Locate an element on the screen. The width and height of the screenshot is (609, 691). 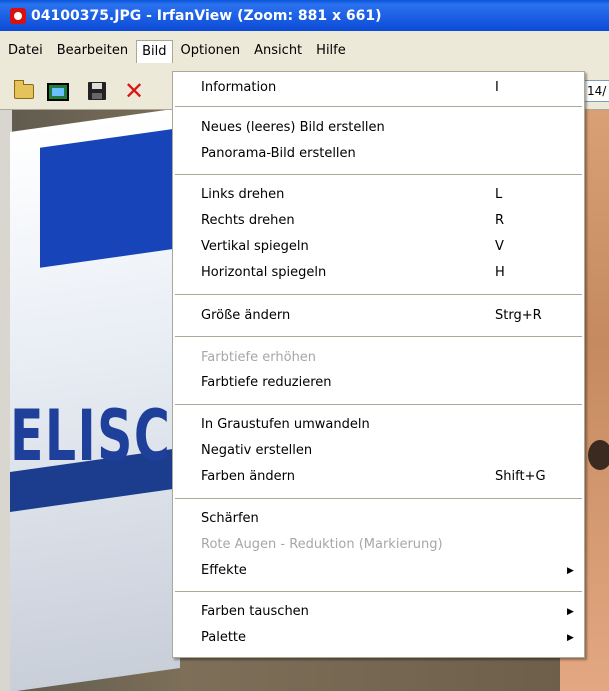
menu-item-effekte: Effekte ▶ is located at coordinates (378, 571).